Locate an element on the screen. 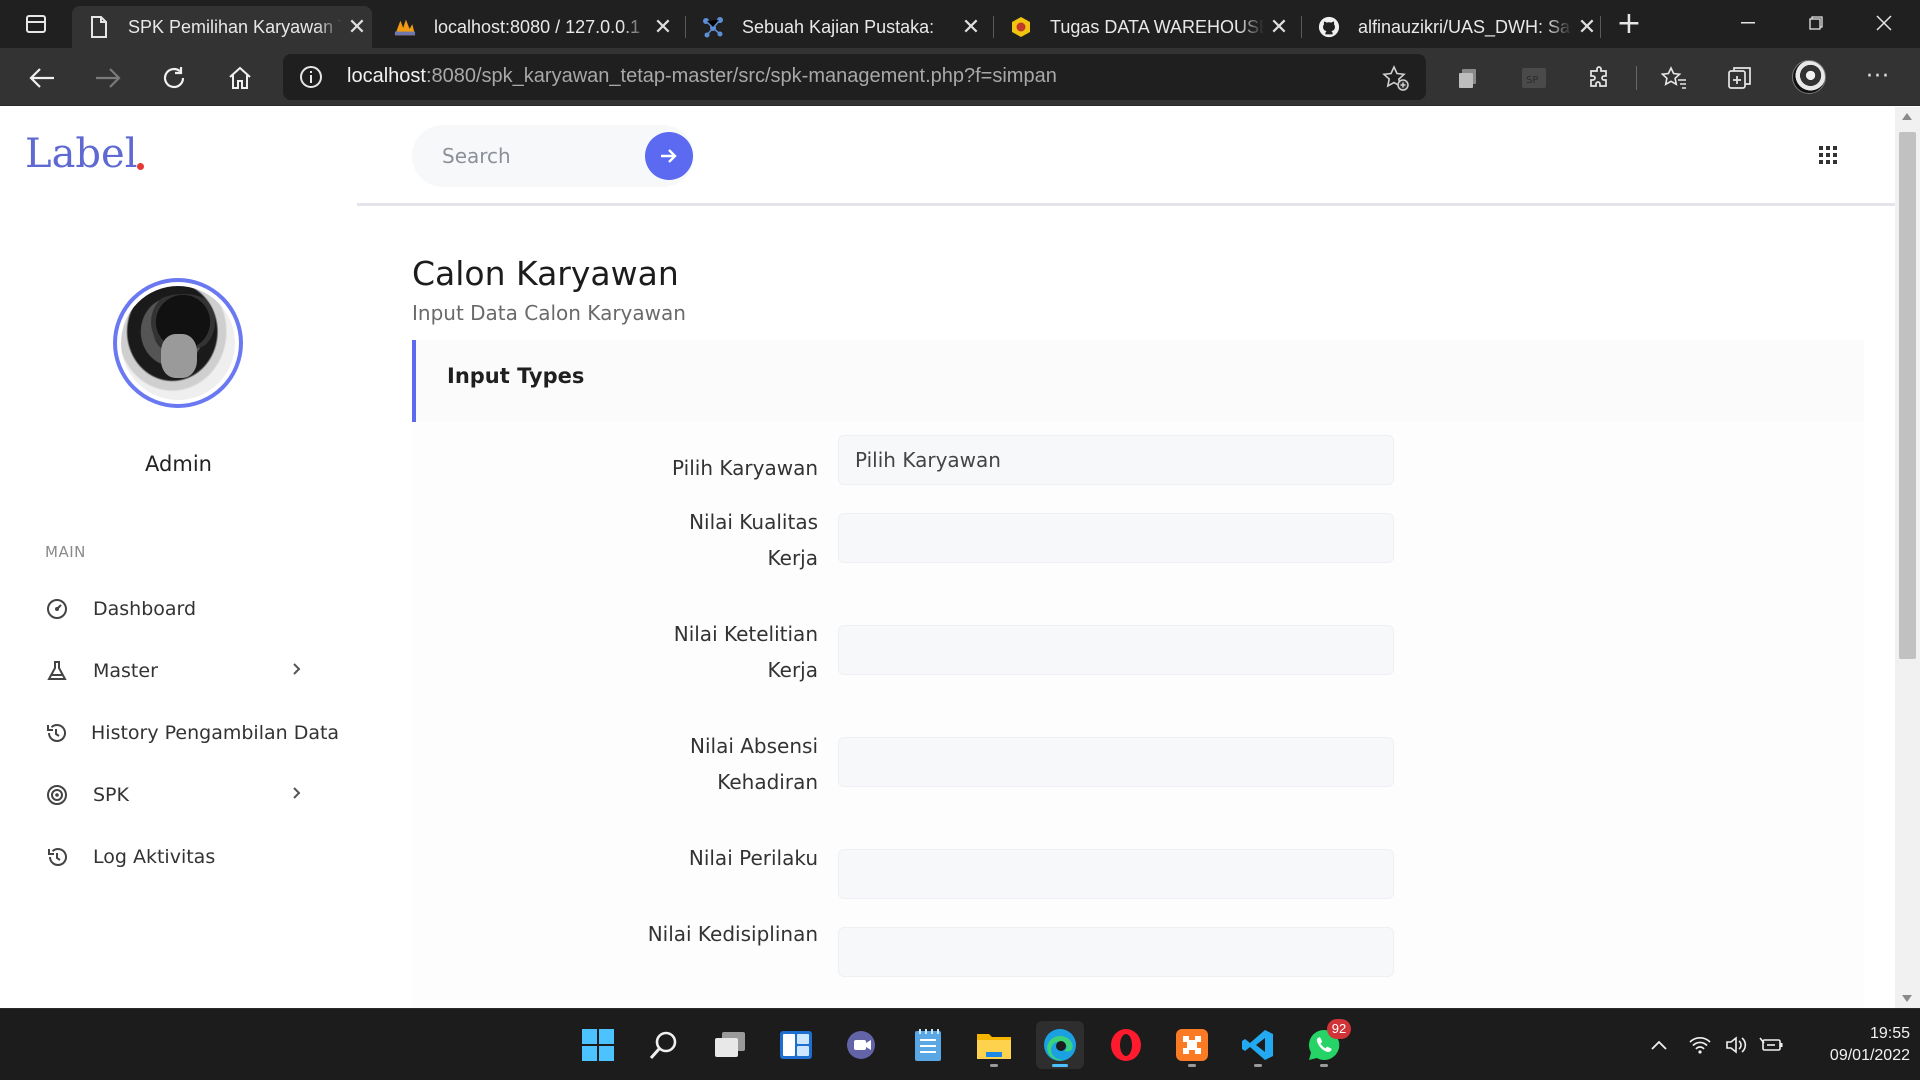  label-line: Nilai Absensi is located at coordinates (754, 746).